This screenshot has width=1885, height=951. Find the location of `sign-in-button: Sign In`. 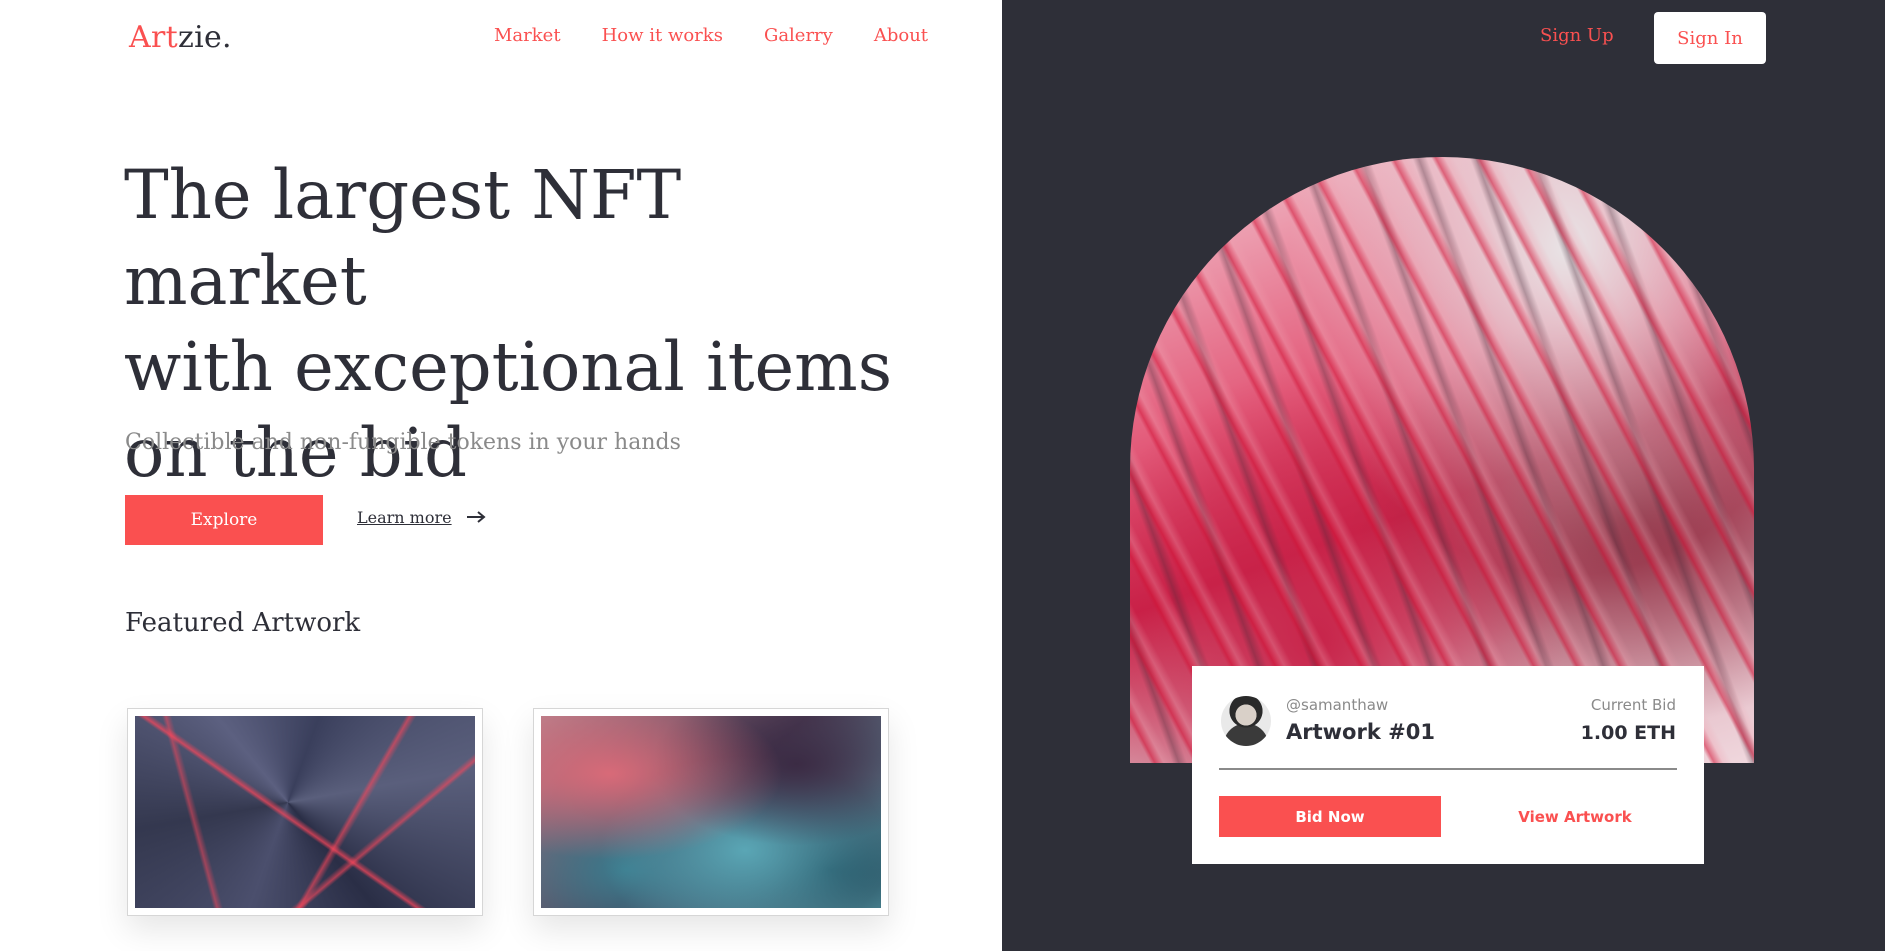

sign-in-button: Sign In is located at coordinates (1710, 38).